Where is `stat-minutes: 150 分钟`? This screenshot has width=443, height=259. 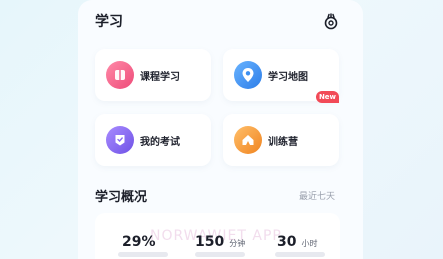 stat-minutes: 150 分钟 is located at coordinates (220, 242).